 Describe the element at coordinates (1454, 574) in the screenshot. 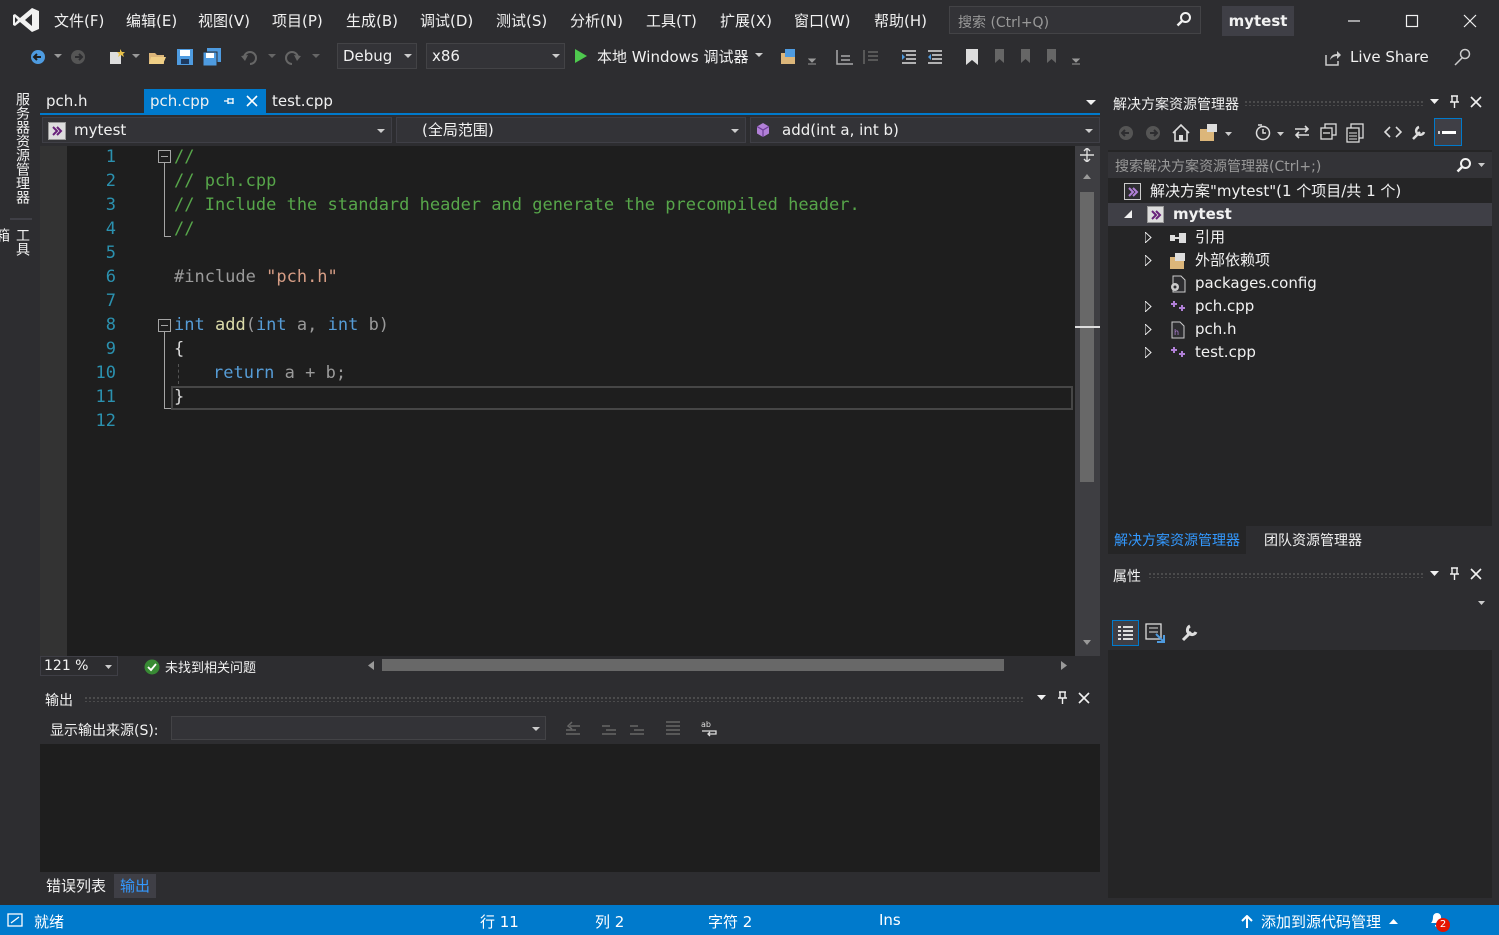

I see `pin-icon` at that location.